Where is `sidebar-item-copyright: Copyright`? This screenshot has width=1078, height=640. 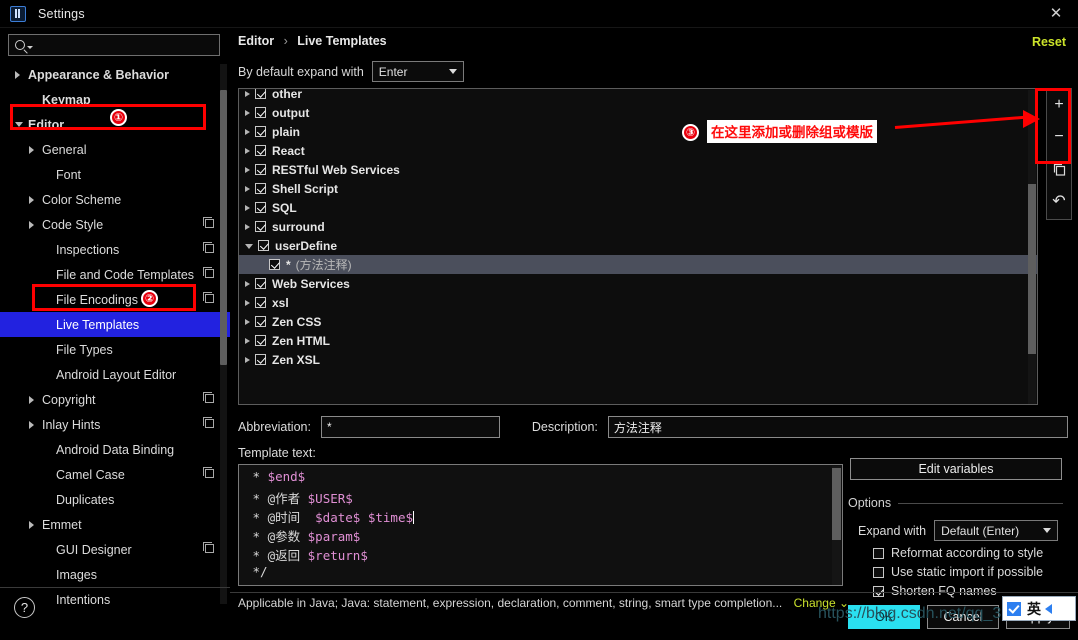 sidebar-item-copyright: Copyright is located at coordinates (115, 399).